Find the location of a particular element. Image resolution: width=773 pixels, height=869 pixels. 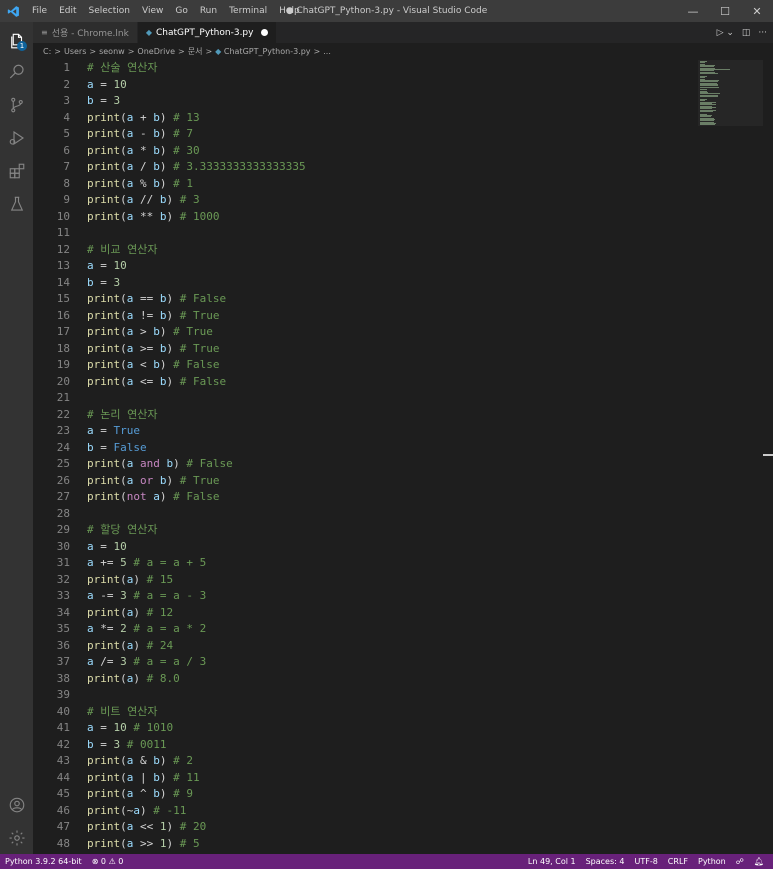

code-line: 41 a = 10 # 1010 is located at coordinates (363, 728).